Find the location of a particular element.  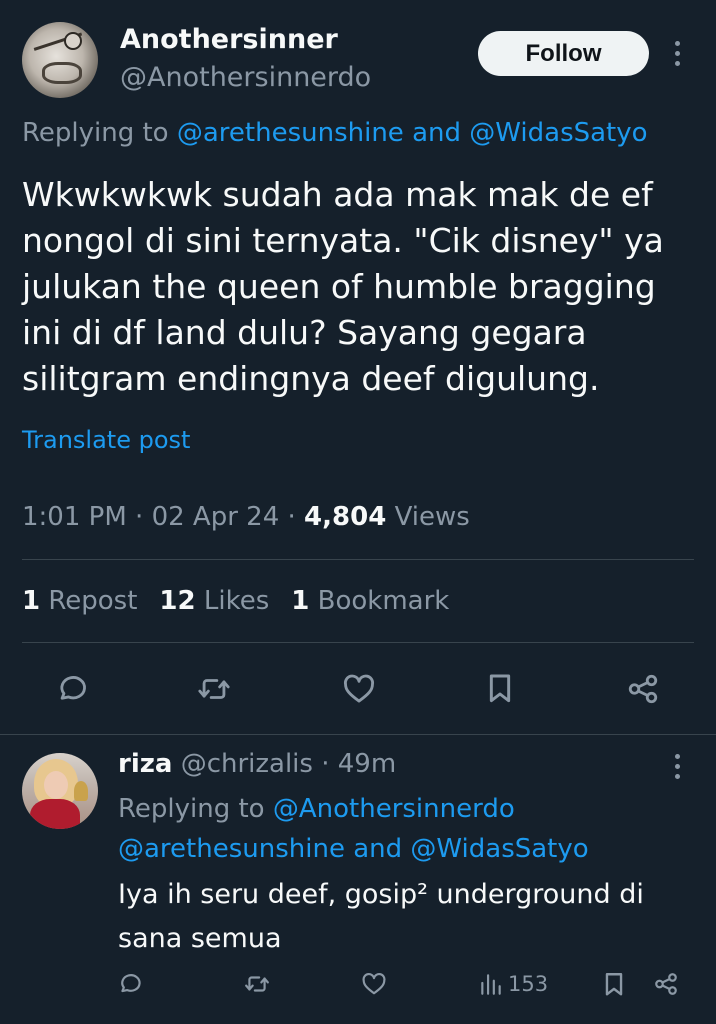

reposts-stat: 1 Repost is located at coordinates (79, 601).